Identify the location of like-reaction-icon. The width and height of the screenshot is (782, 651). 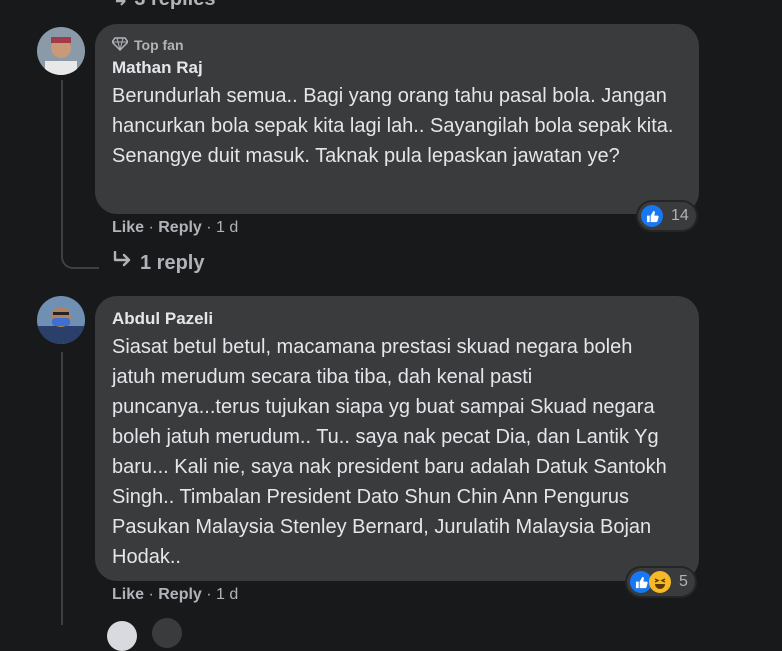
(652, 216).